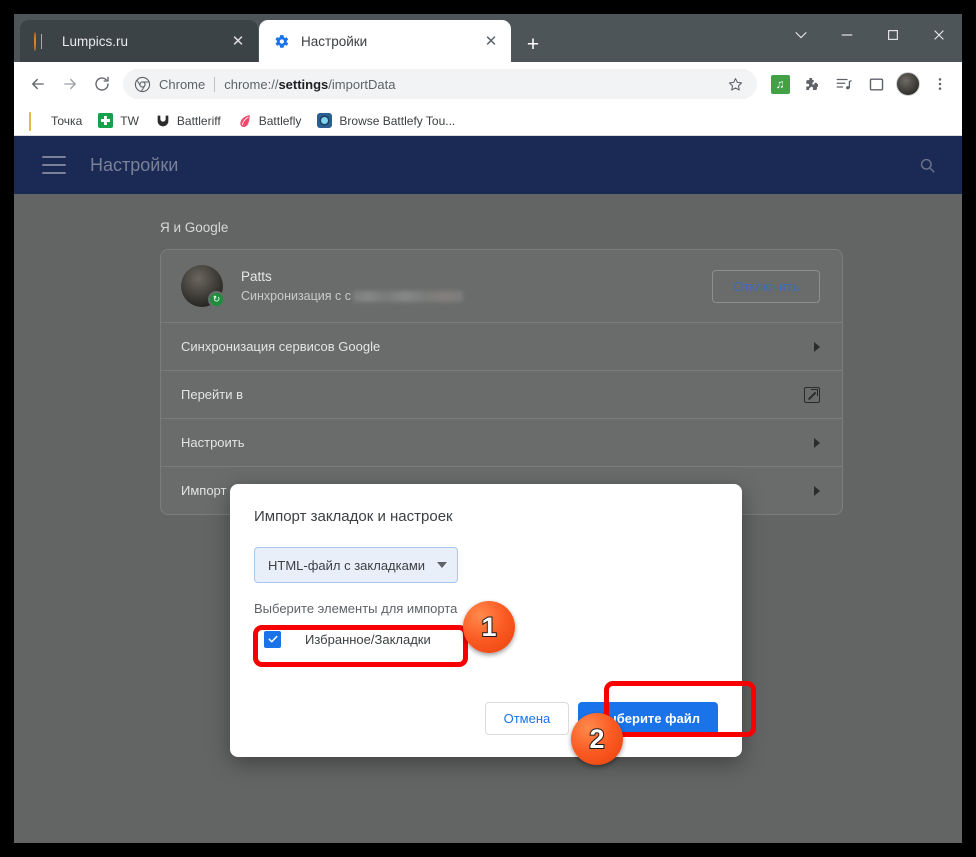 The width and height of the screenshot is (976, 857). I want to click on hamburger-icon, so click(54, 165).